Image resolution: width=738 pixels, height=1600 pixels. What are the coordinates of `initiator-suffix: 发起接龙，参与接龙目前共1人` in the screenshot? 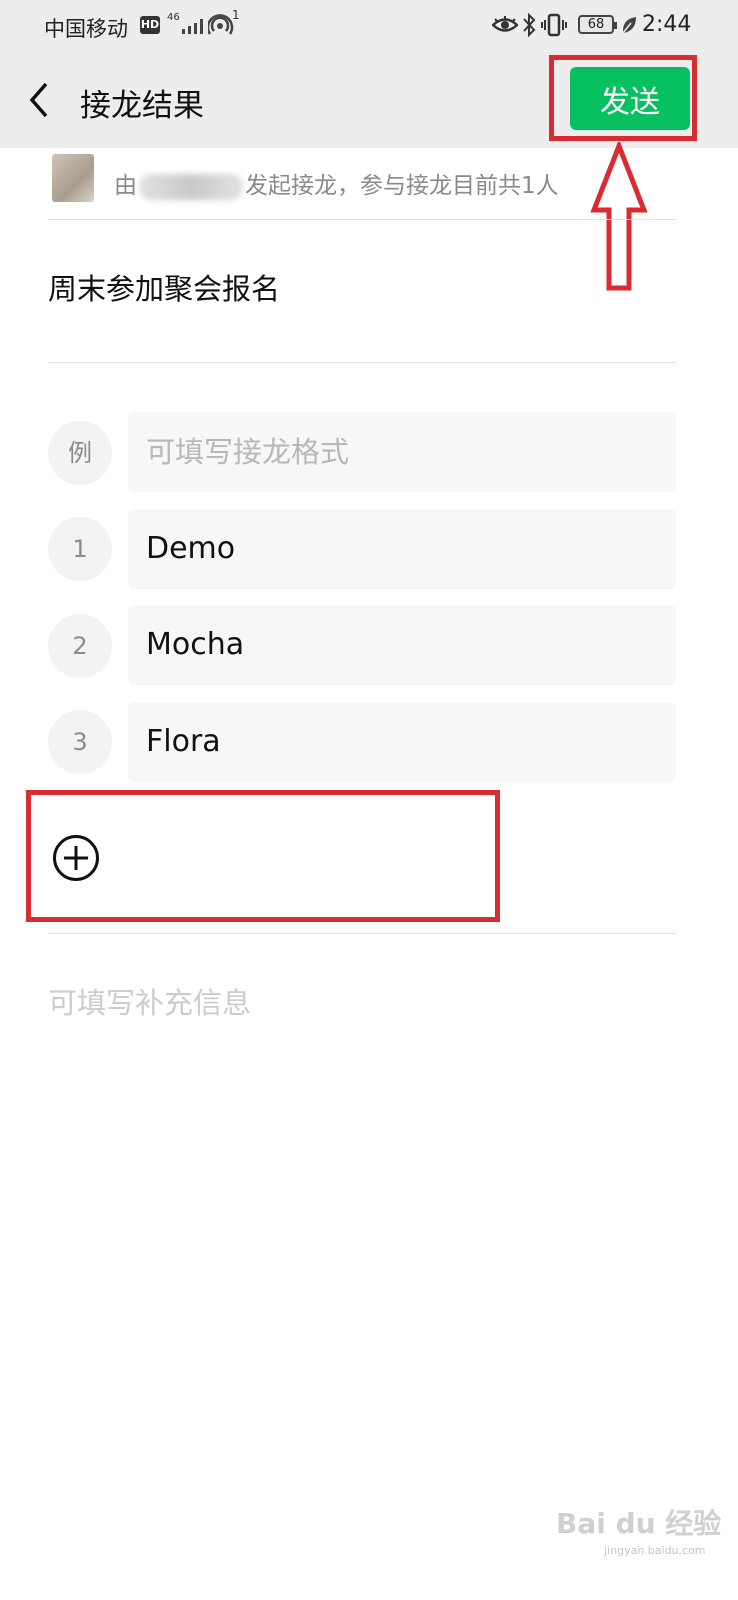 It's located at (402, 186).